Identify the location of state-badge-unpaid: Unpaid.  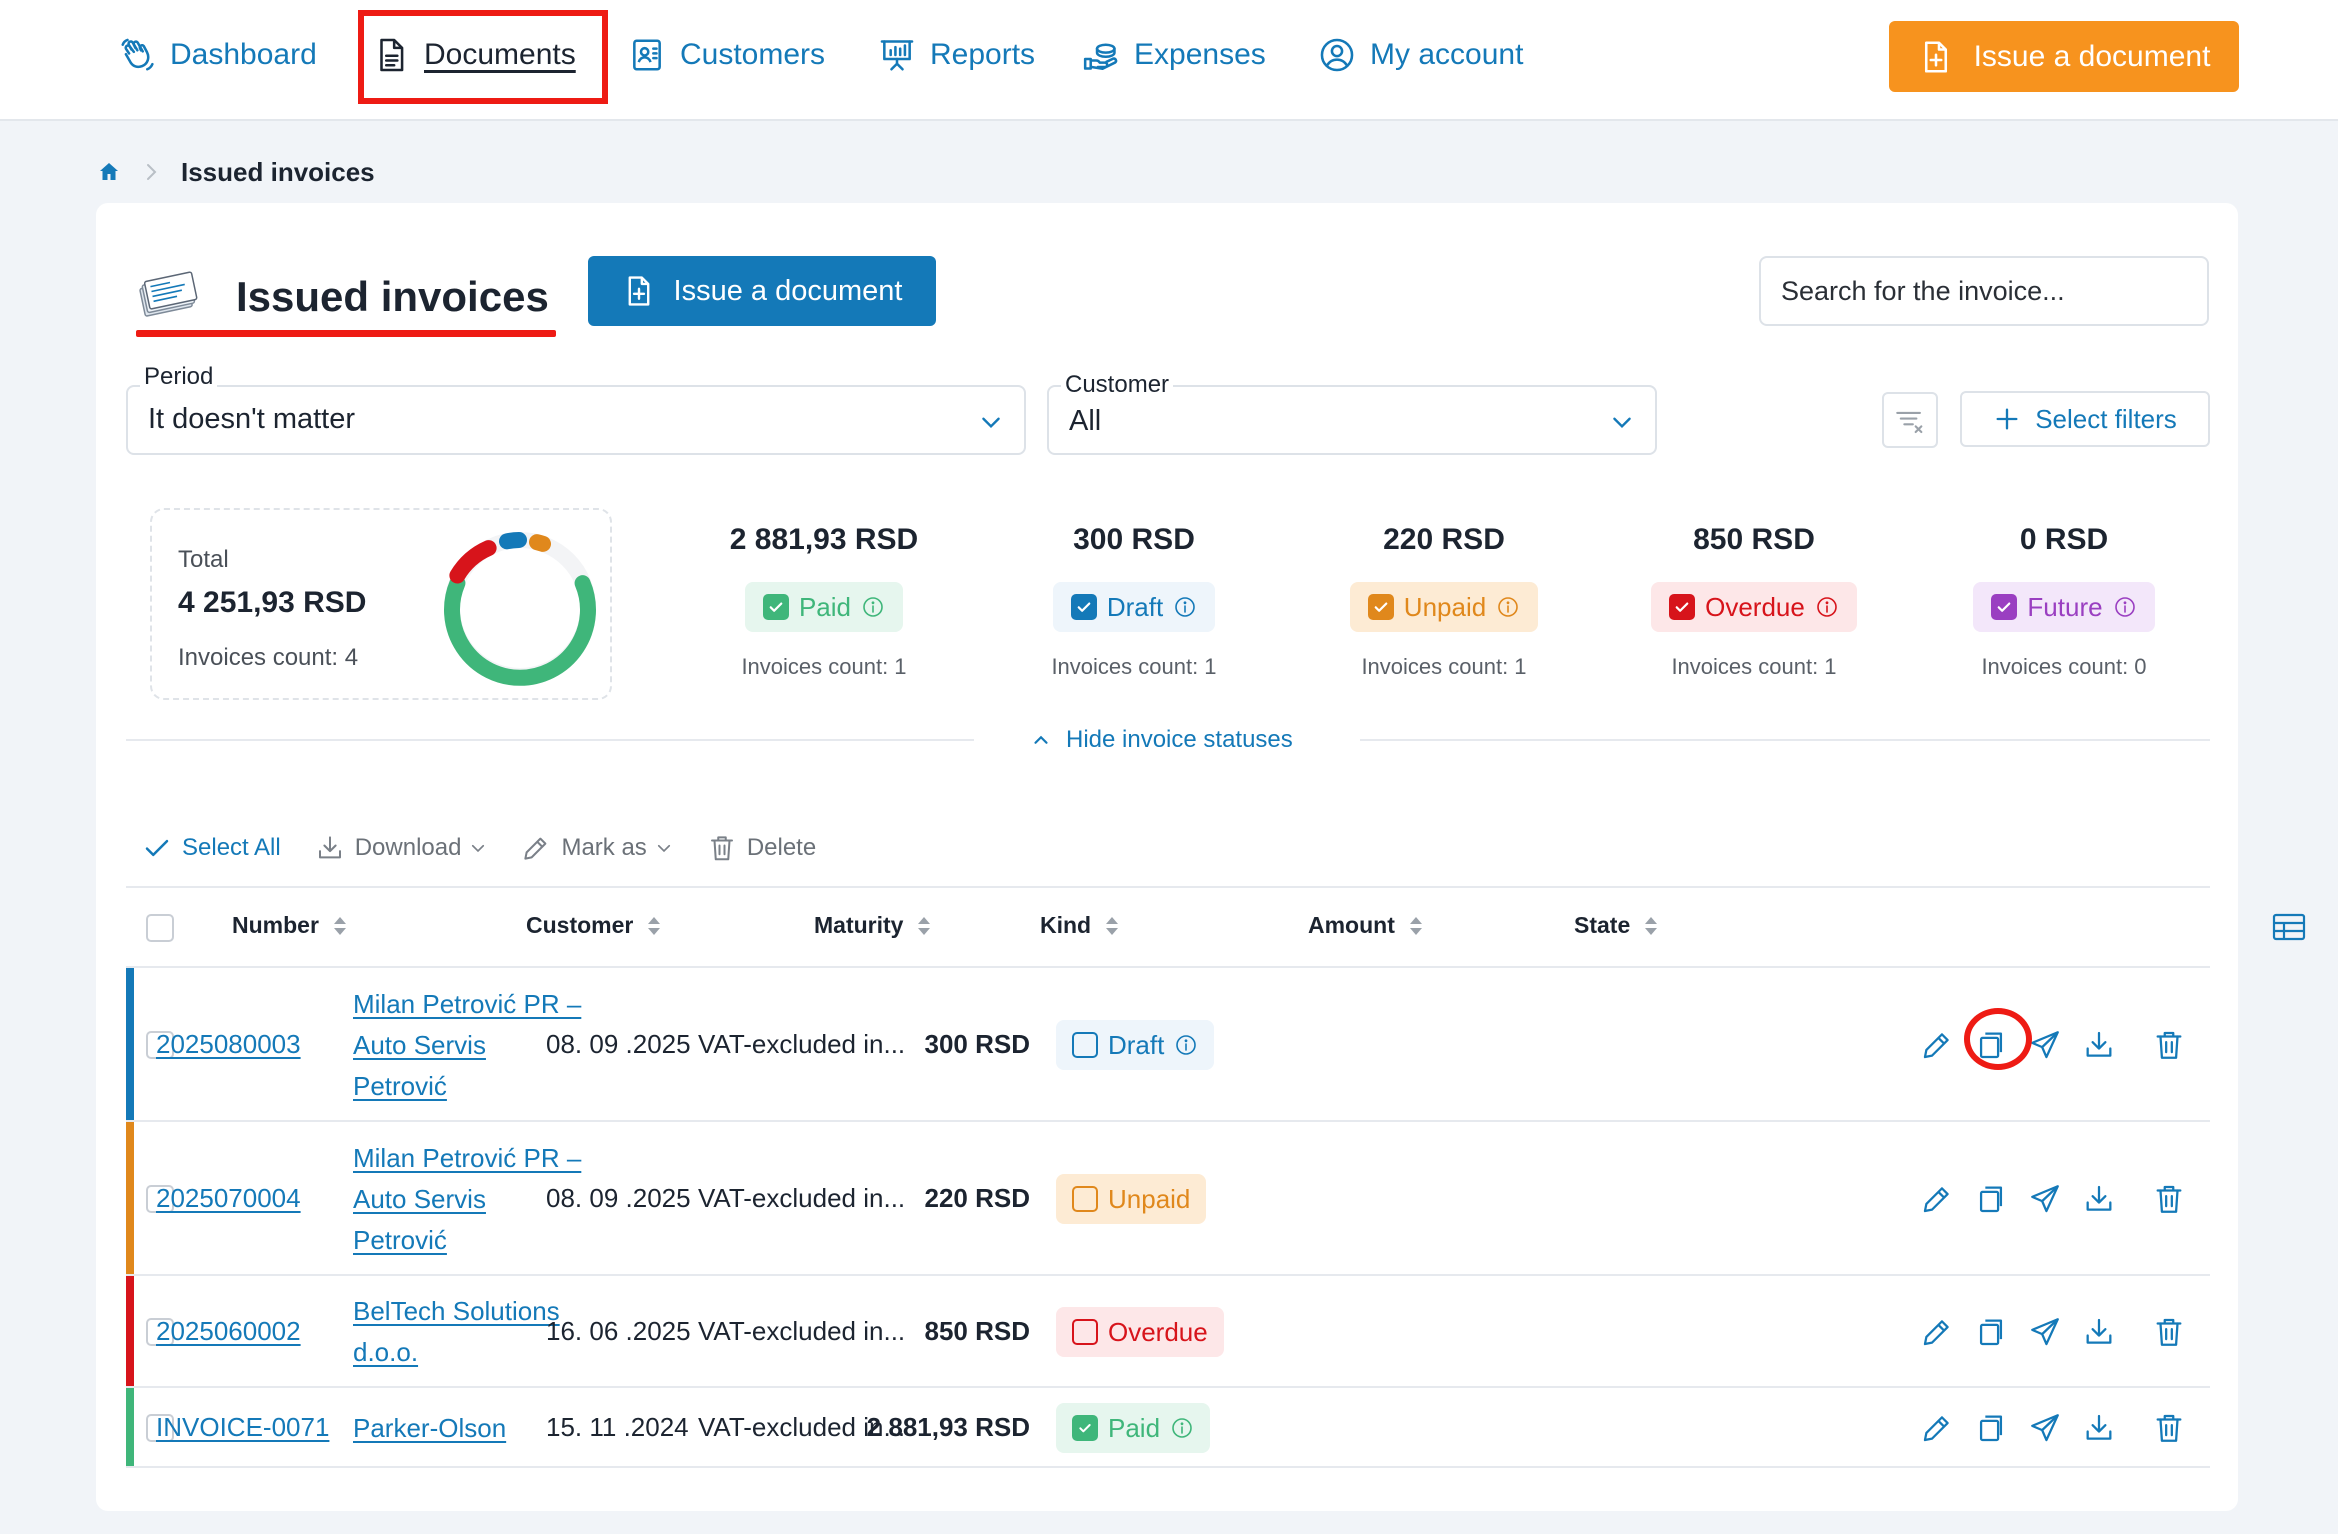
(1131, 1199).